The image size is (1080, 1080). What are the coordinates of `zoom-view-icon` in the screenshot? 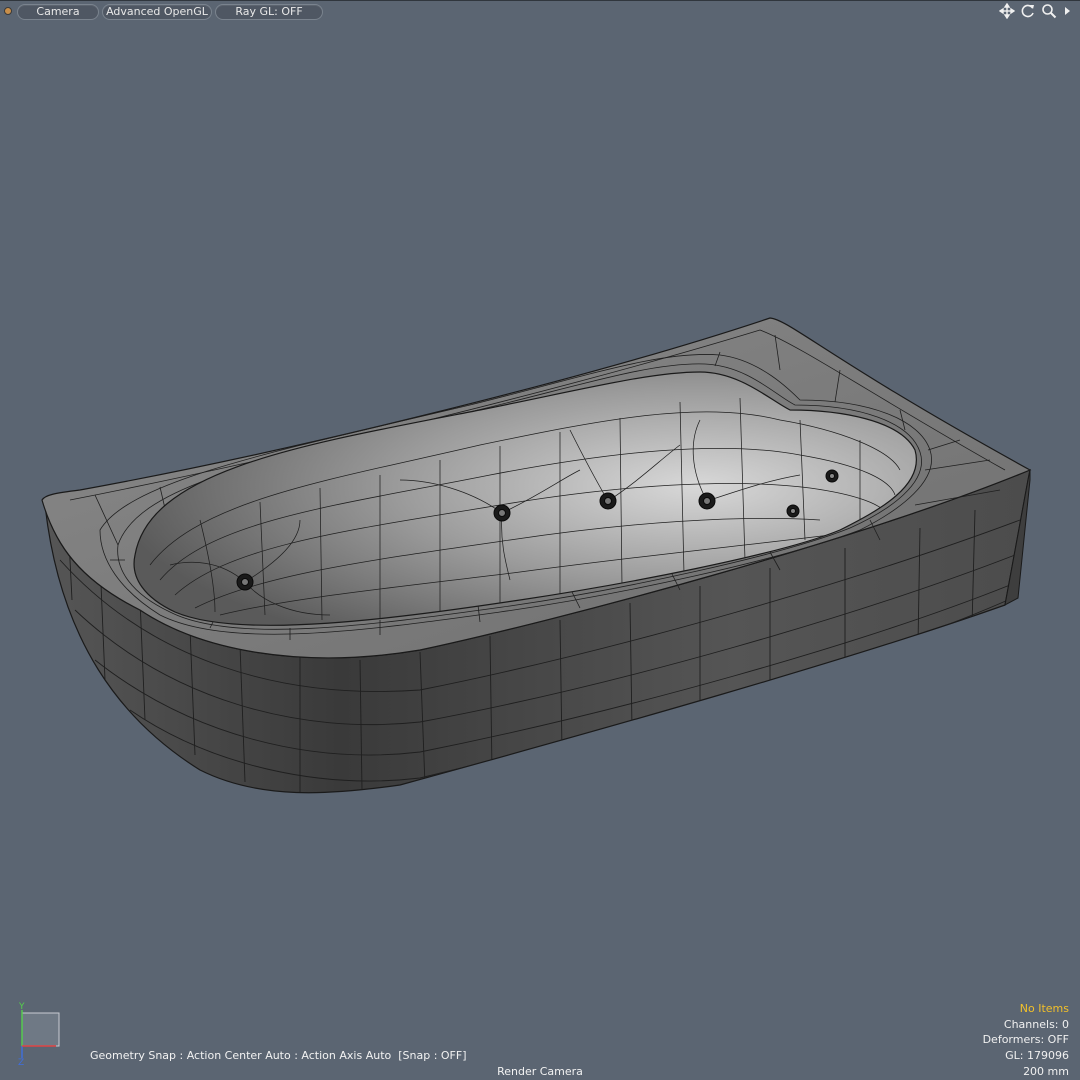 It's located at (1049, 11).